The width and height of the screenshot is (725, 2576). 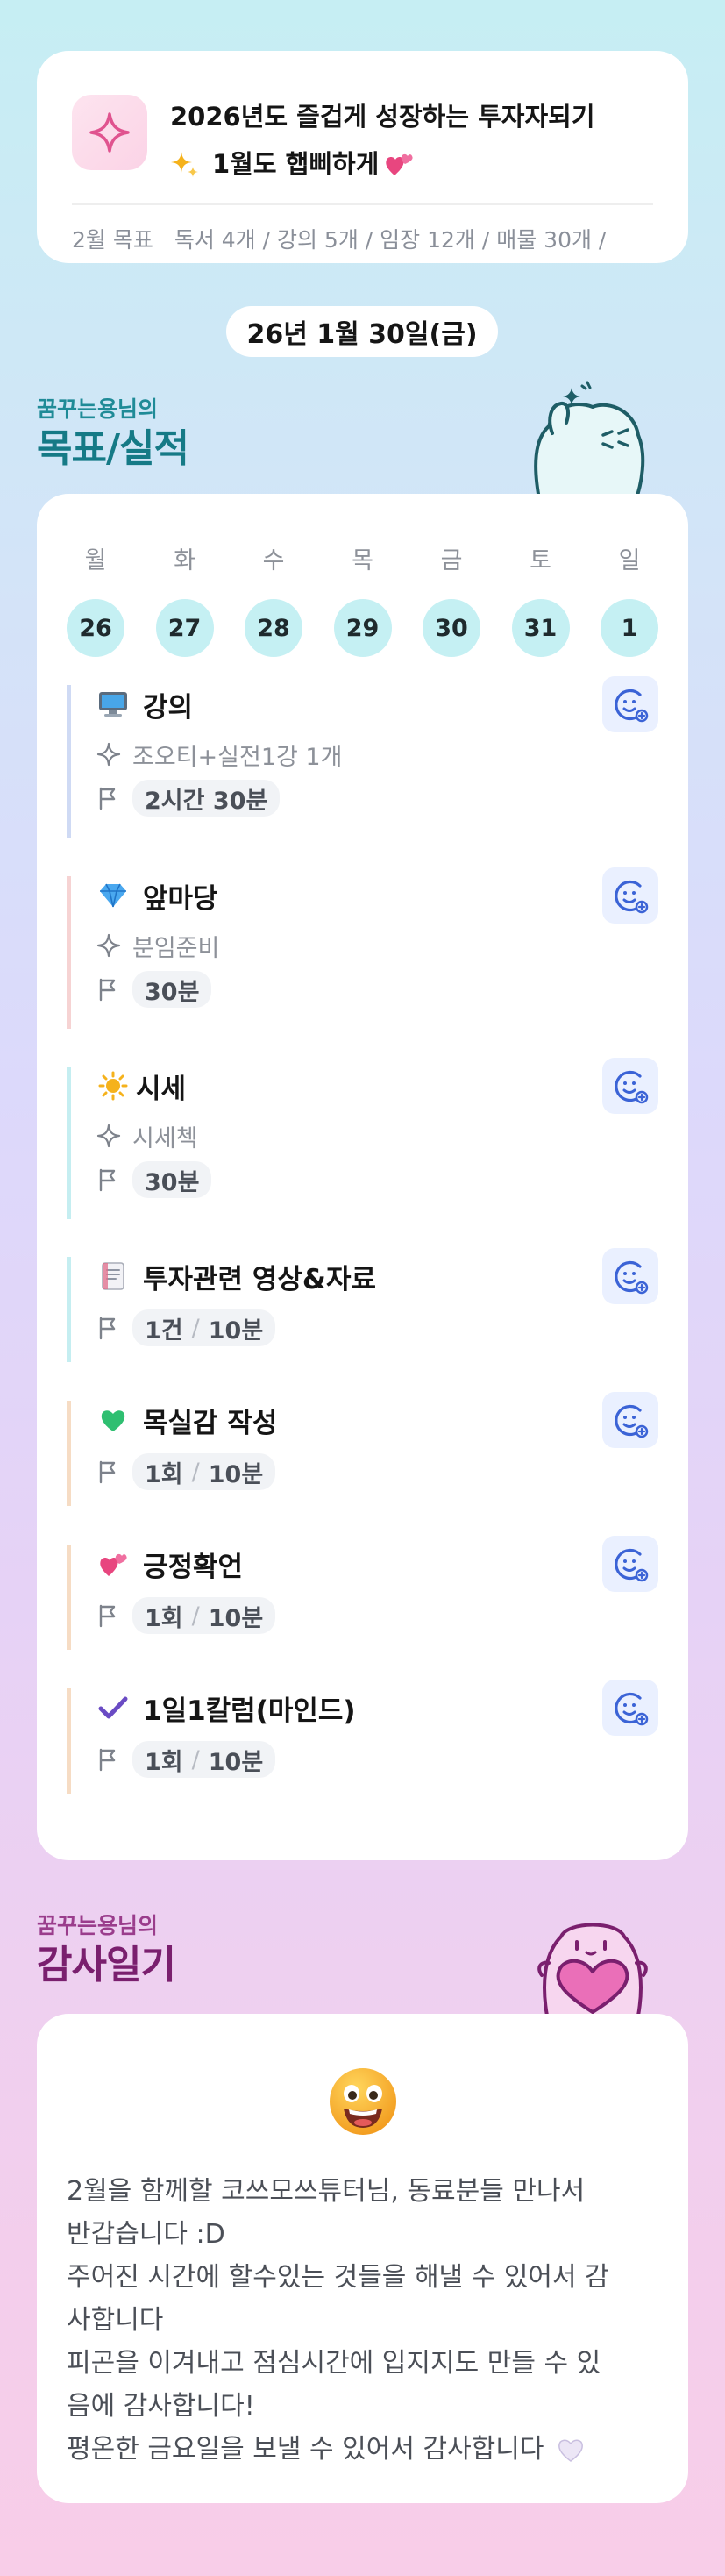 What do you see at coordinates (176, 948) in the screenshot?
I see `task-desc: 분임준비` at bounding box center [176, 948].